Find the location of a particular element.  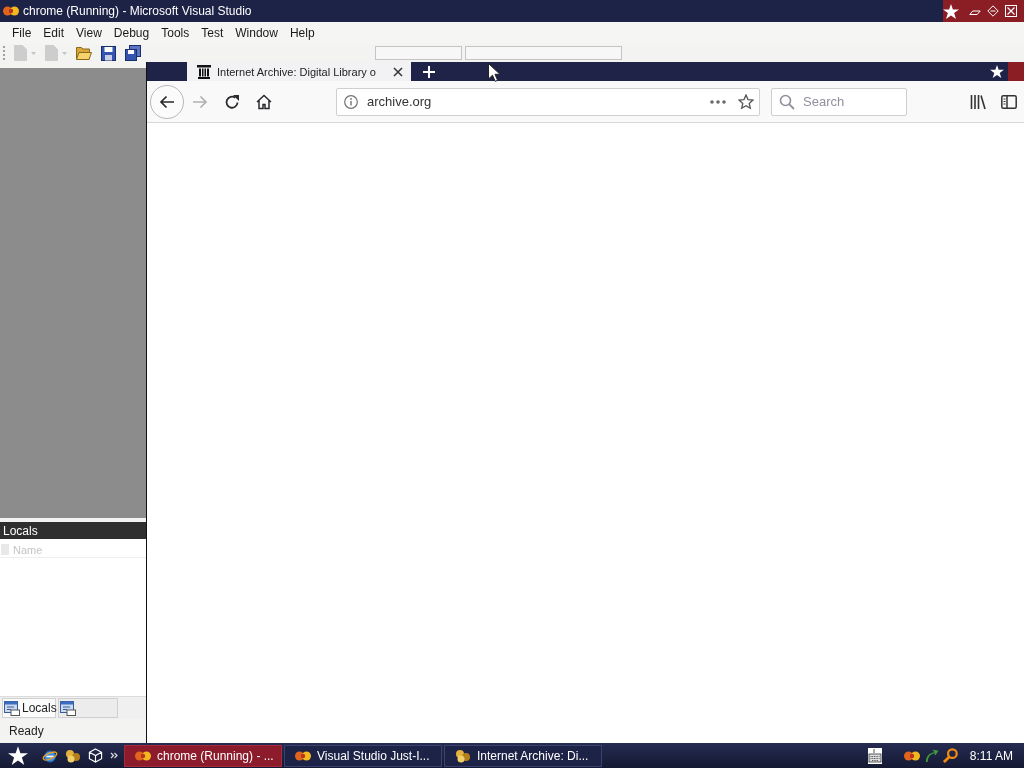

back-arrow-icon is located at coordinates (167, 101).